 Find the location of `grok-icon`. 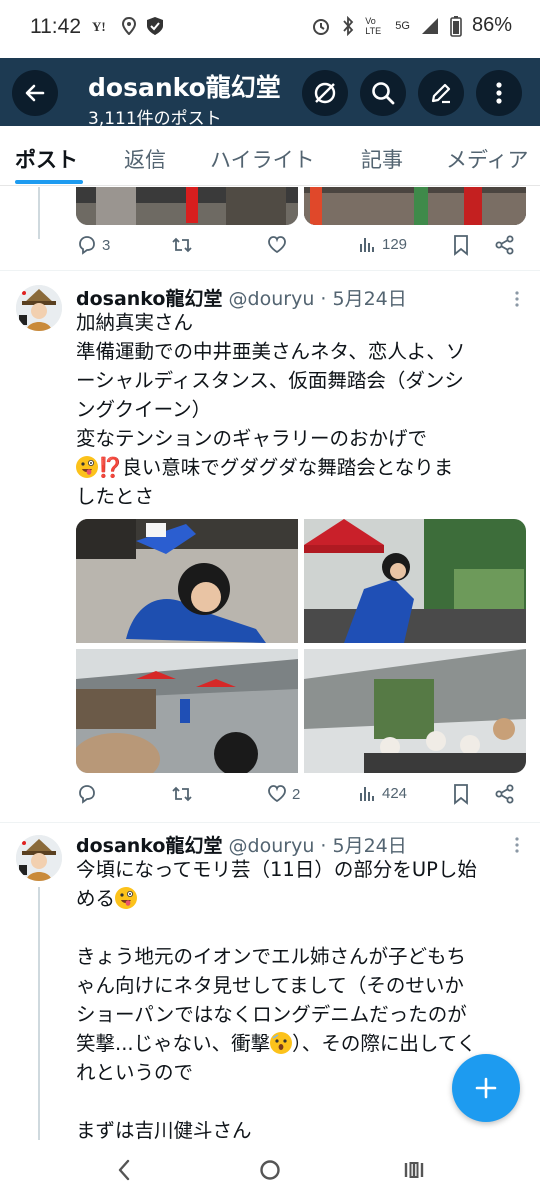

grok-icon is located at coordinates (325, 93).